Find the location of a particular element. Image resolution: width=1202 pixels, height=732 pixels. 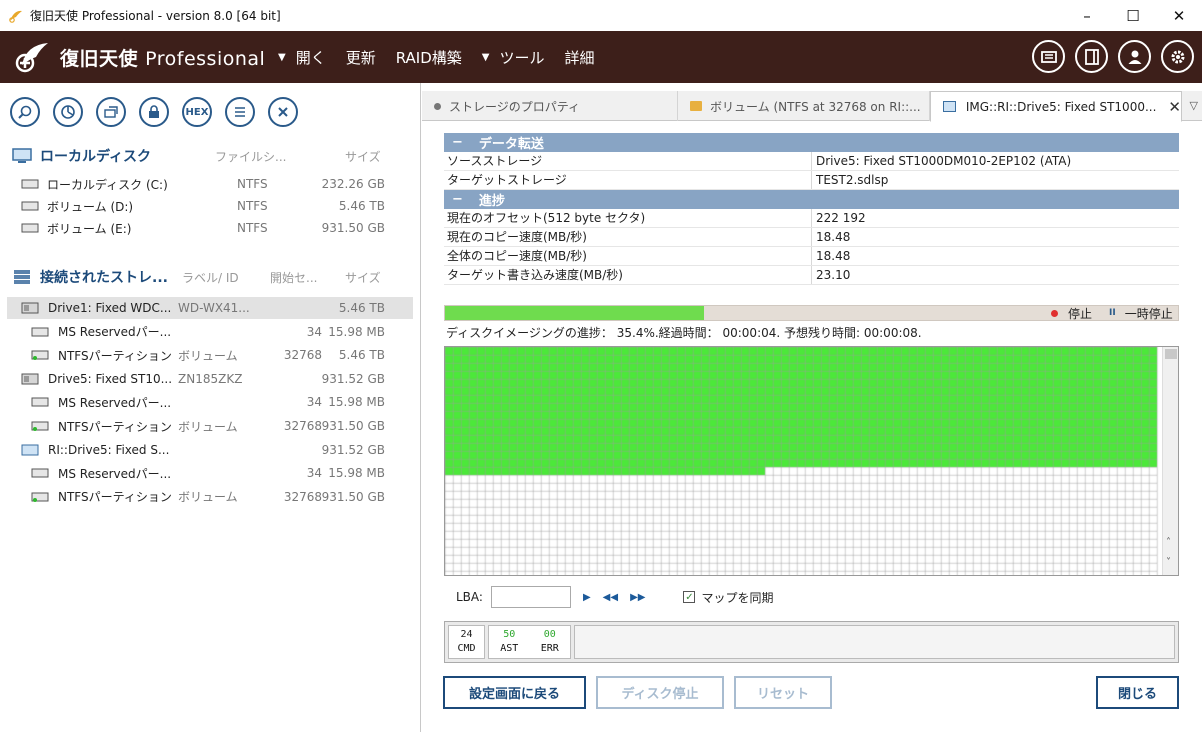

local-disk-name: ボリューム (D:) is located at coordinates (90, 206).